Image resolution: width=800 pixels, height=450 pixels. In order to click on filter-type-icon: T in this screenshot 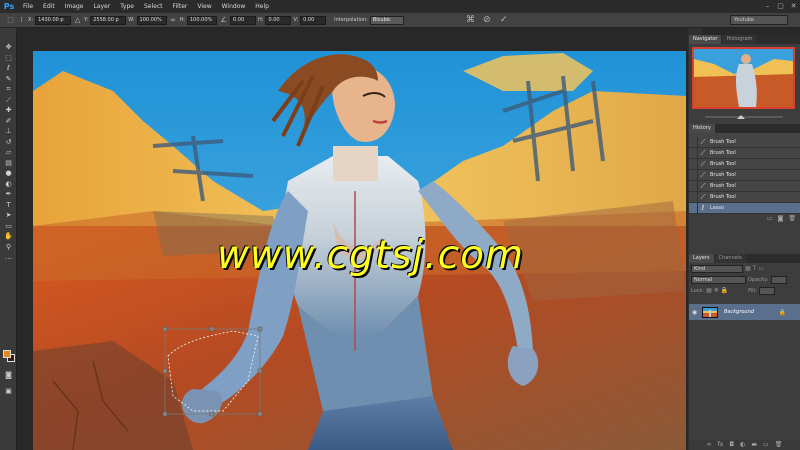, I will do `click(755, 268)`.